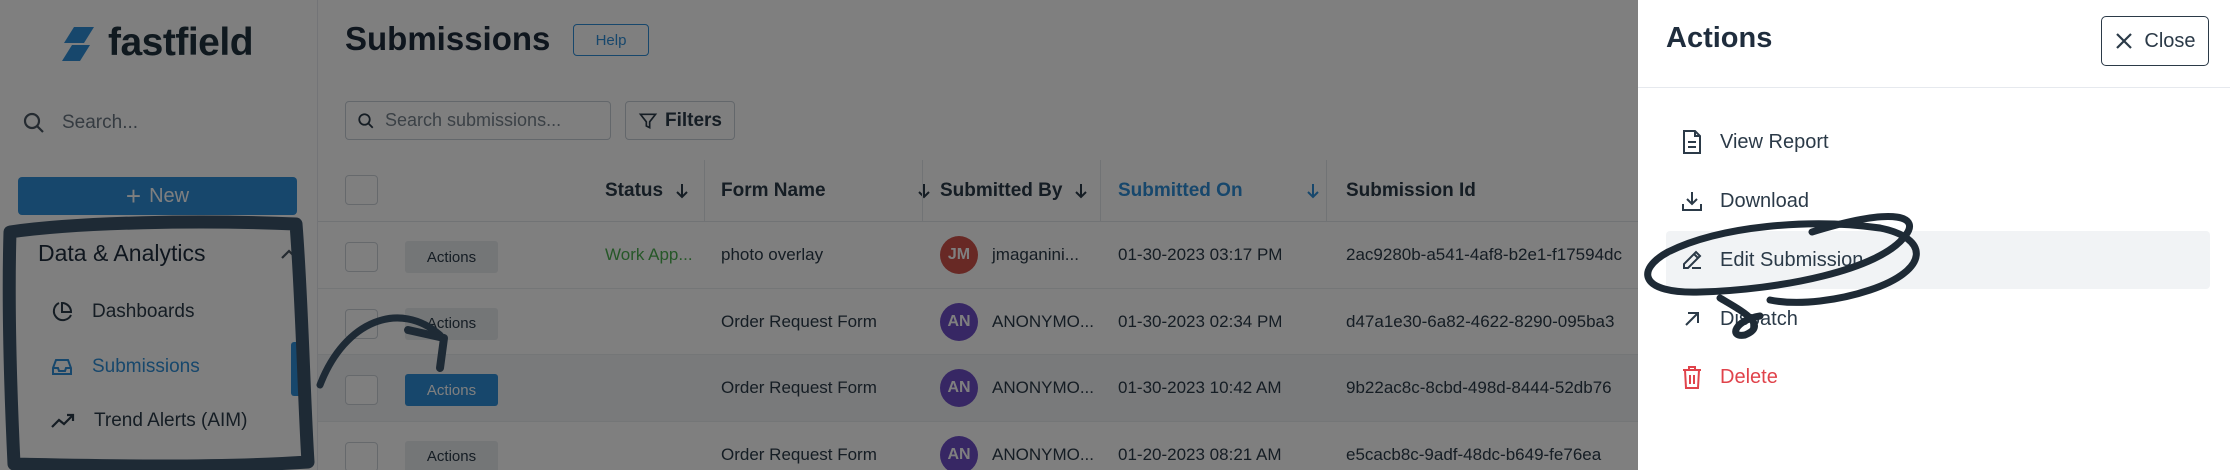 The width and height of the screenshot is (2230, 470). I want to click on menu-item-dispatch: Dispatch, so click(1938, 319).